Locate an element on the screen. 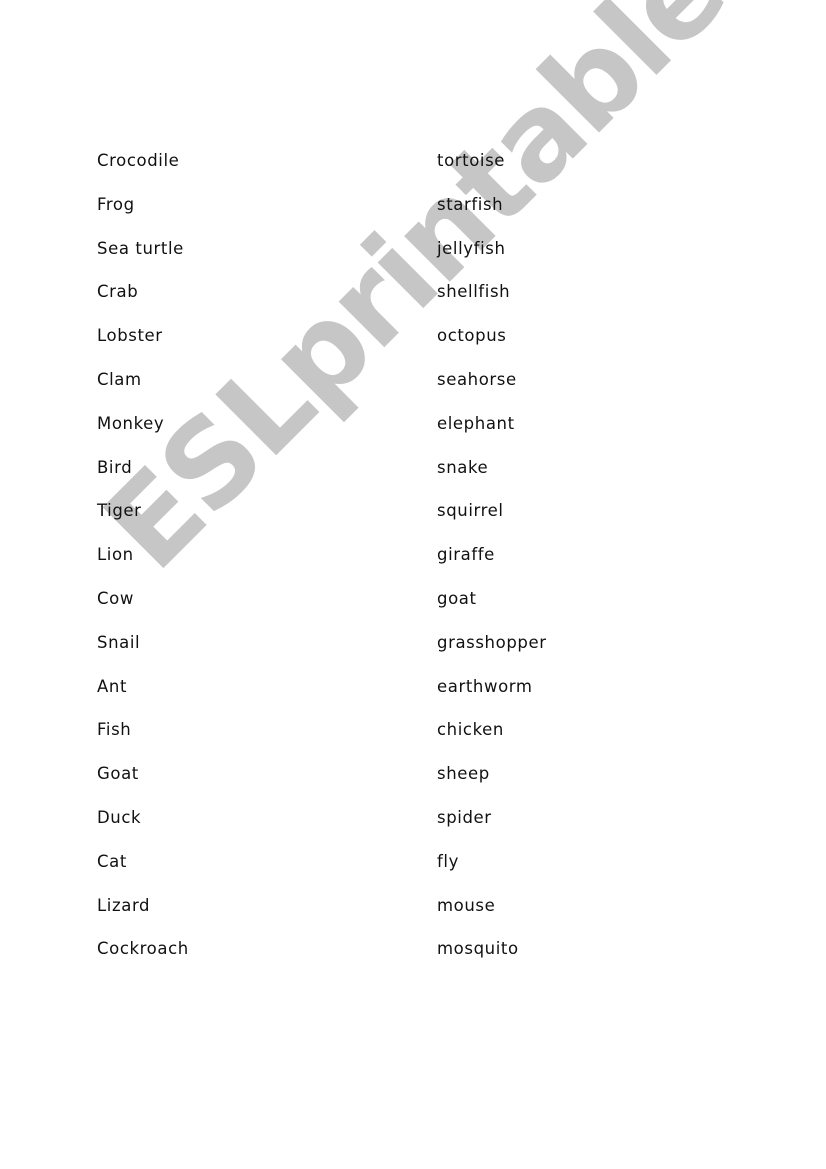 Image resolution: width=826 pixels, height=1169 pixels. word-item: Lobster is located at coordinates (130, 336).